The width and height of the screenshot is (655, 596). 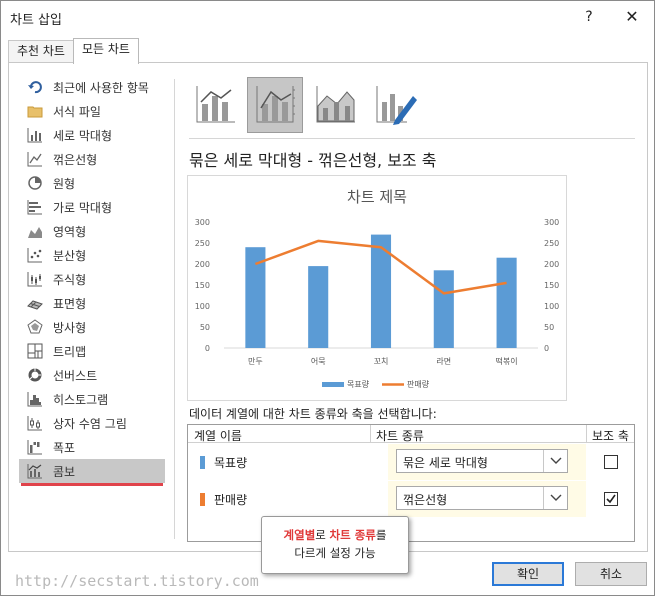 I want to click on y2-tick-label: 100, so click(x=551, y=306).